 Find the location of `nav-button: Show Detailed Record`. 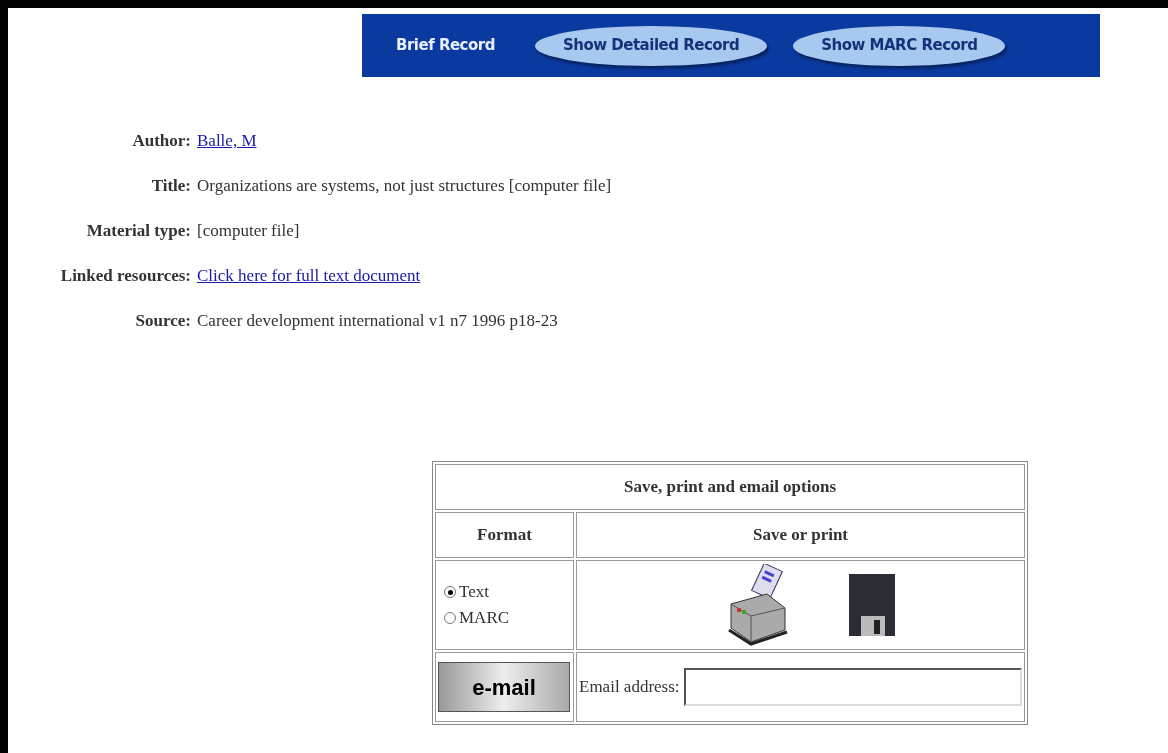

nav-button: Show Detailed Record is located at coordinates (651, 45).